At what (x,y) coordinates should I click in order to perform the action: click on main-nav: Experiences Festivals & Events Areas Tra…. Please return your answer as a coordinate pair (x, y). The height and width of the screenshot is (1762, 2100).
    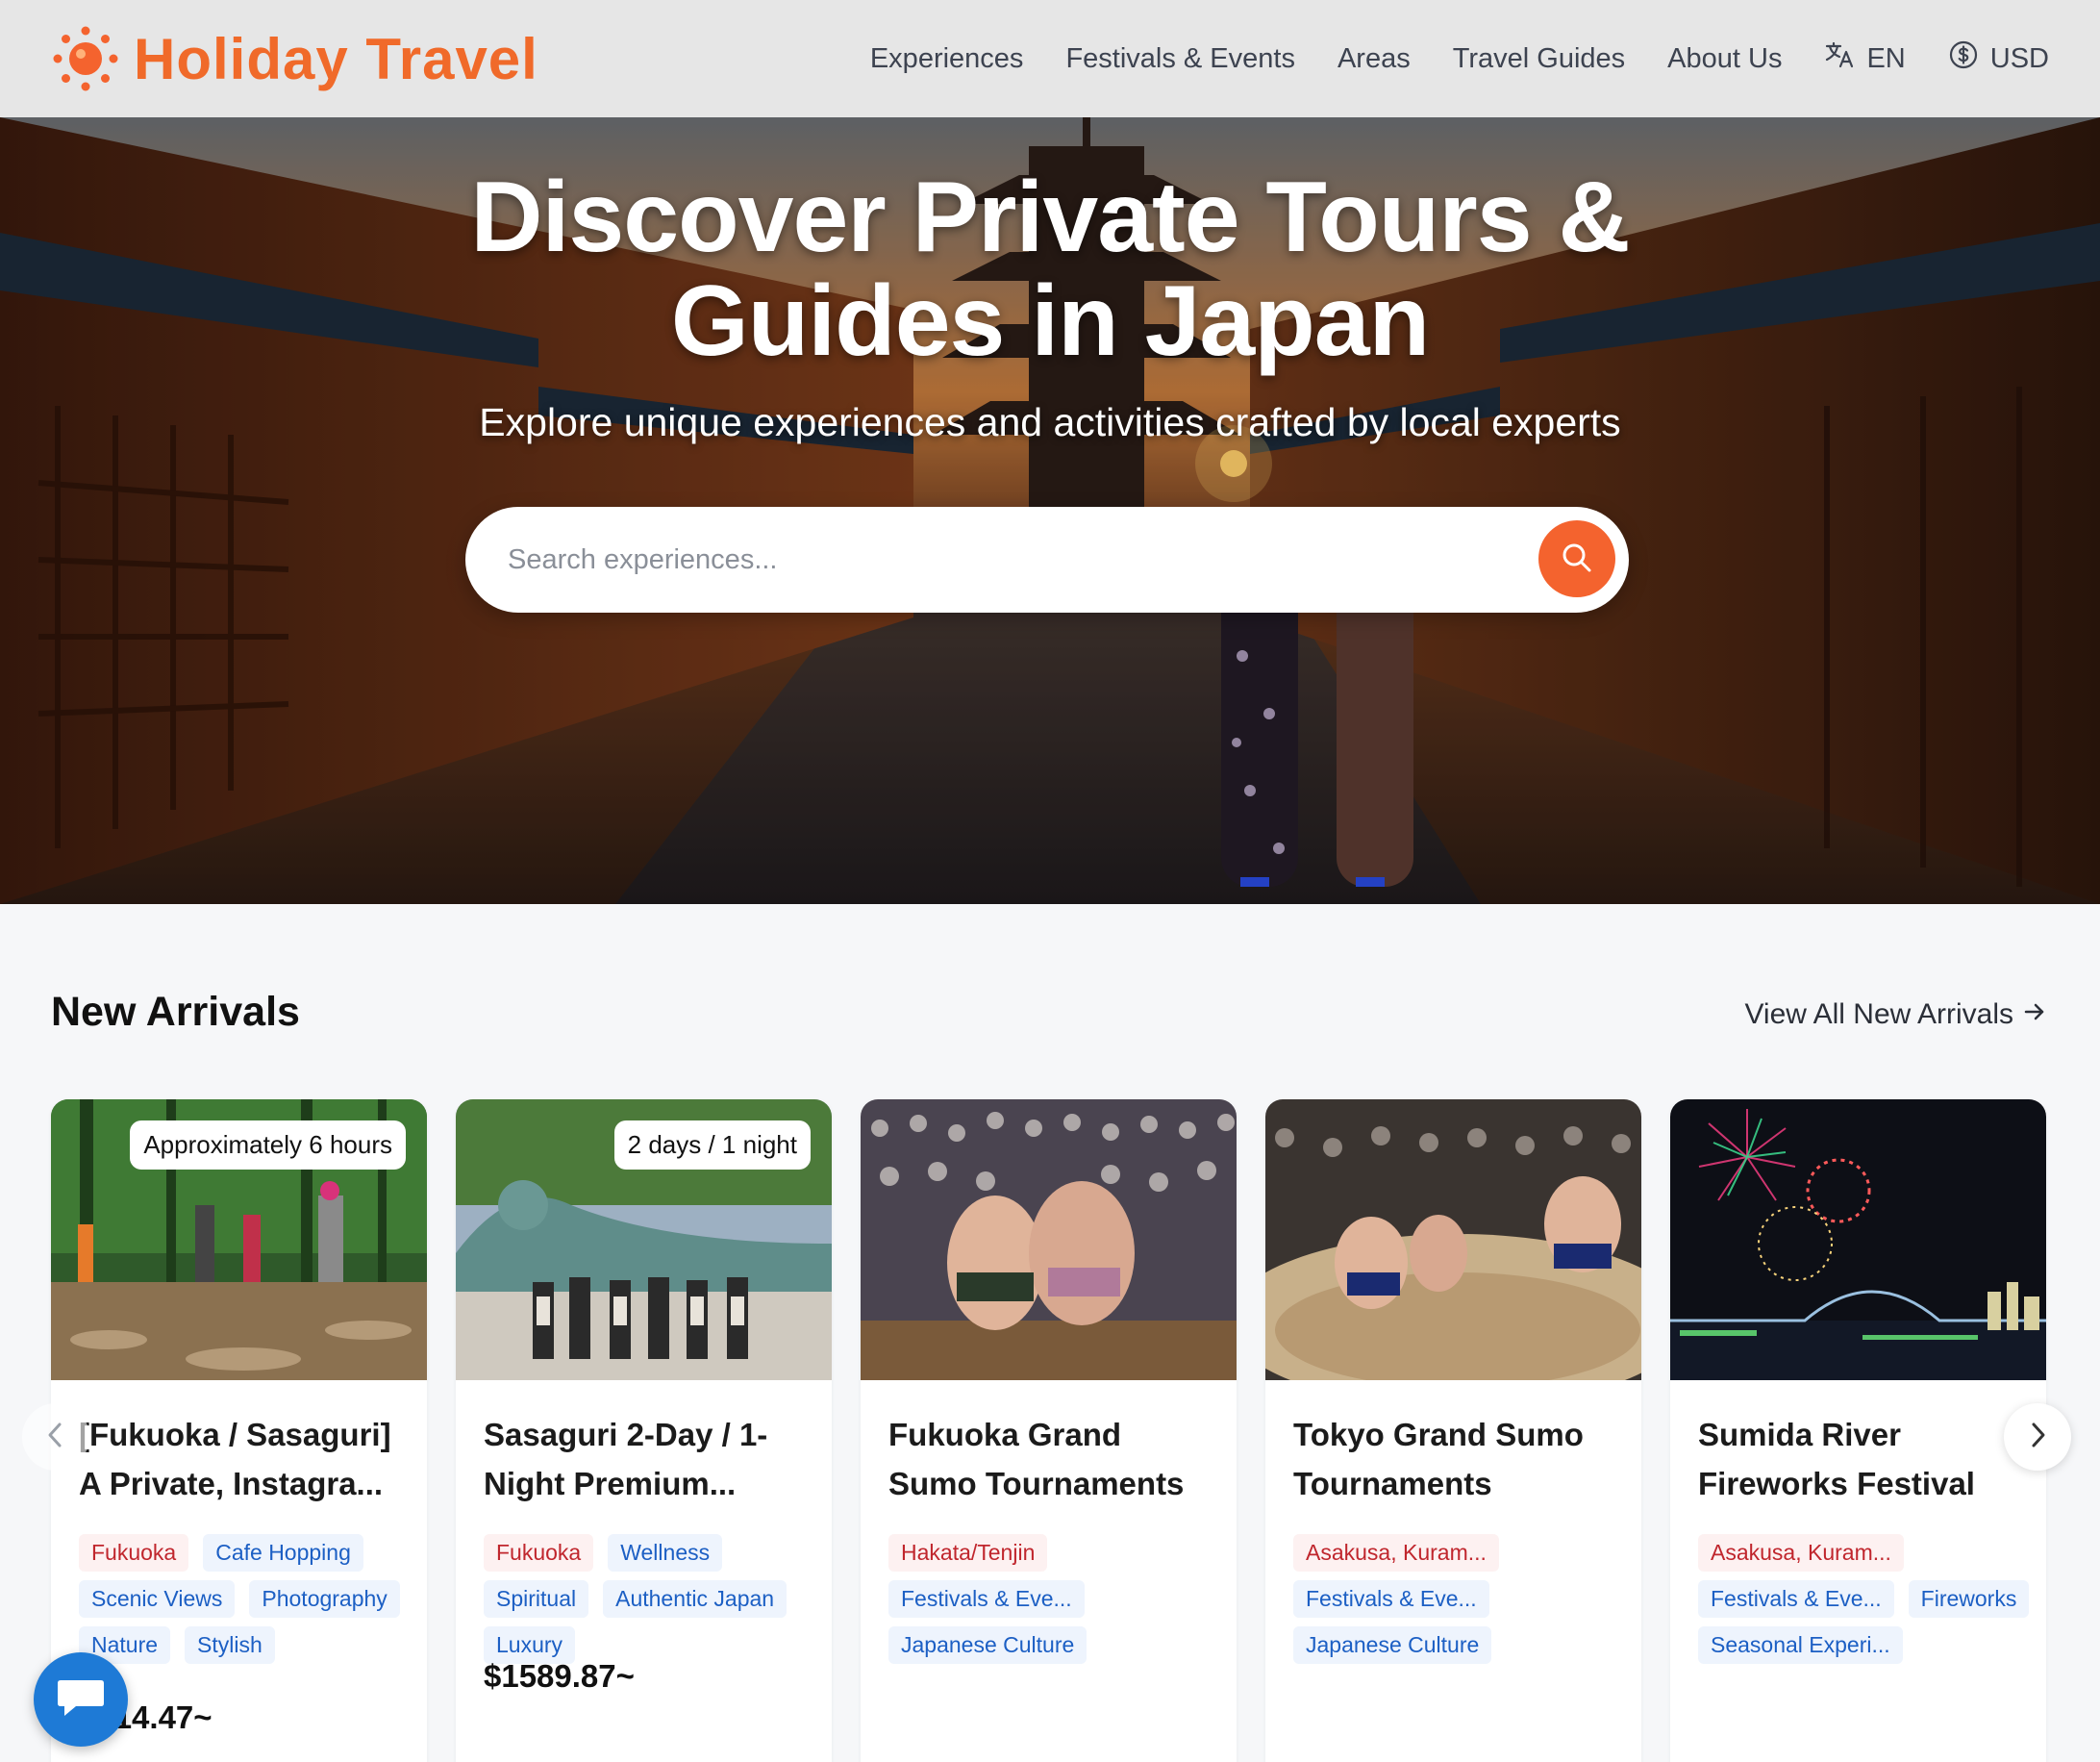
    Looking at the image, I should click on (1460, 58).